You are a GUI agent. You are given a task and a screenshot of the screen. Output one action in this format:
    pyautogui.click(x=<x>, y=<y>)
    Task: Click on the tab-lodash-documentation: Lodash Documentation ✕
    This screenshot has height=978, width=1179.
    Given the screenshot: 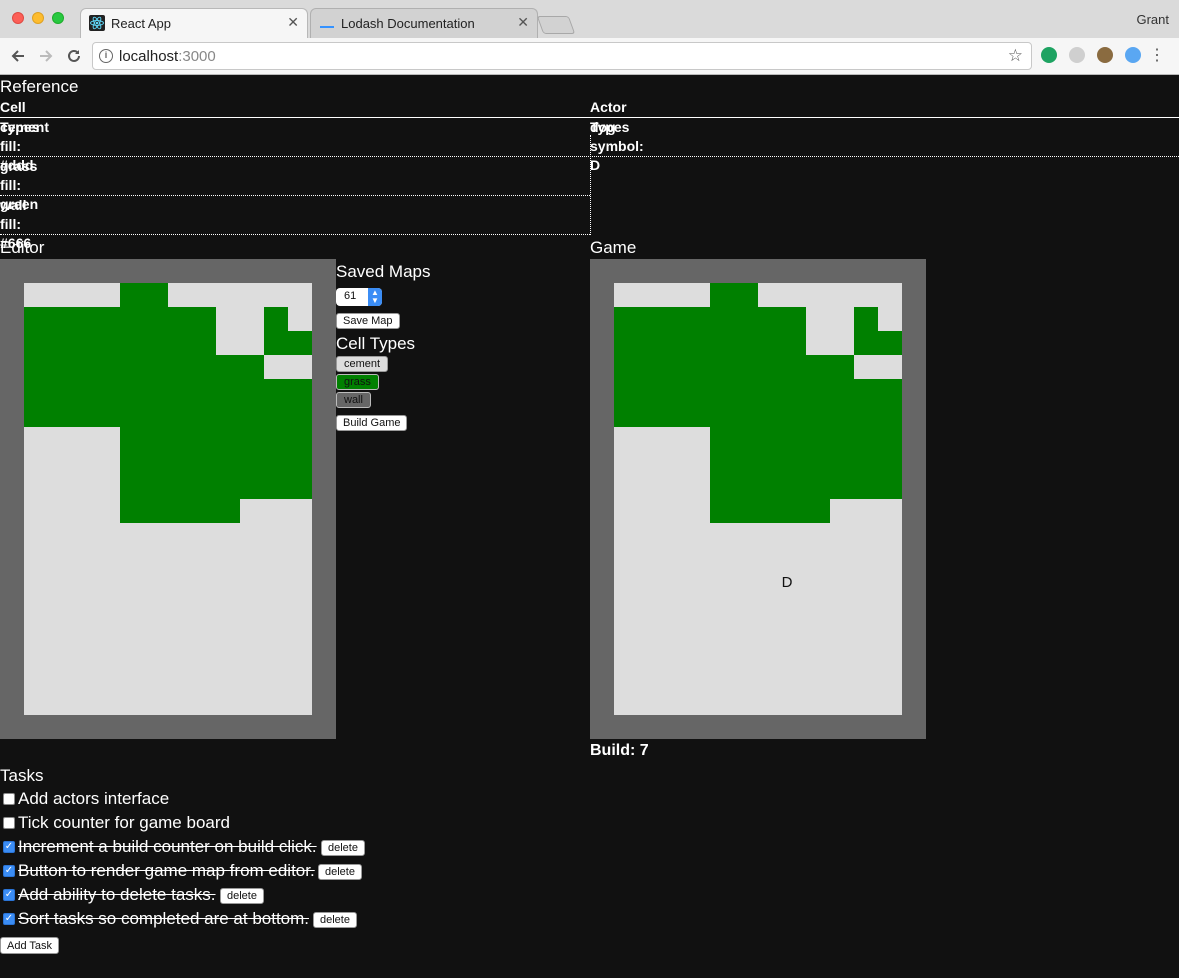 What is the action you would take?
    pyautogui.click(x=424, y=23)
    